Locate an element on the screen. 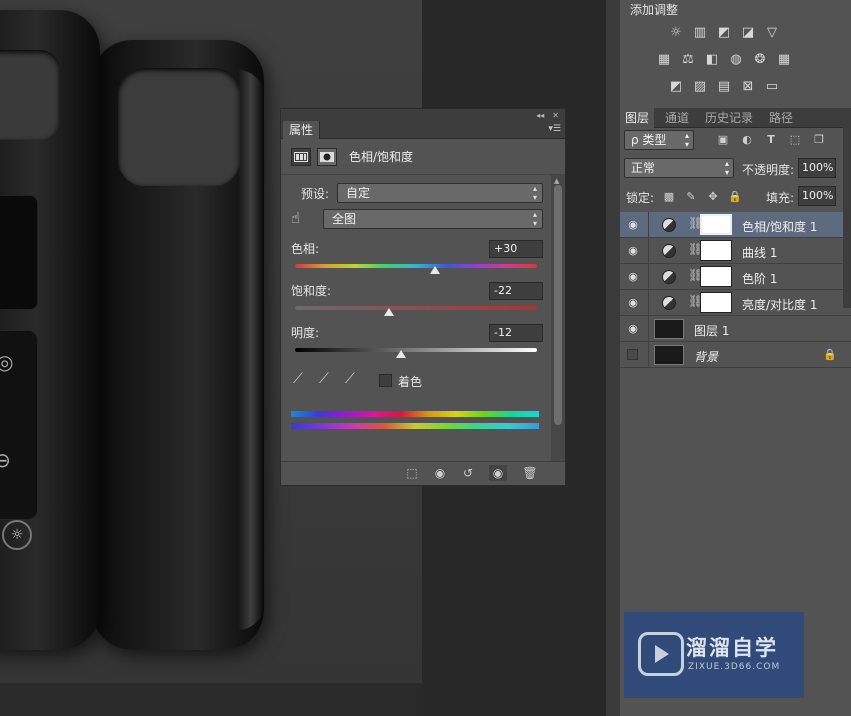 The height and width of the screenshot is (716, 851). fill-input: 100% is located at coordinates (817, 196).